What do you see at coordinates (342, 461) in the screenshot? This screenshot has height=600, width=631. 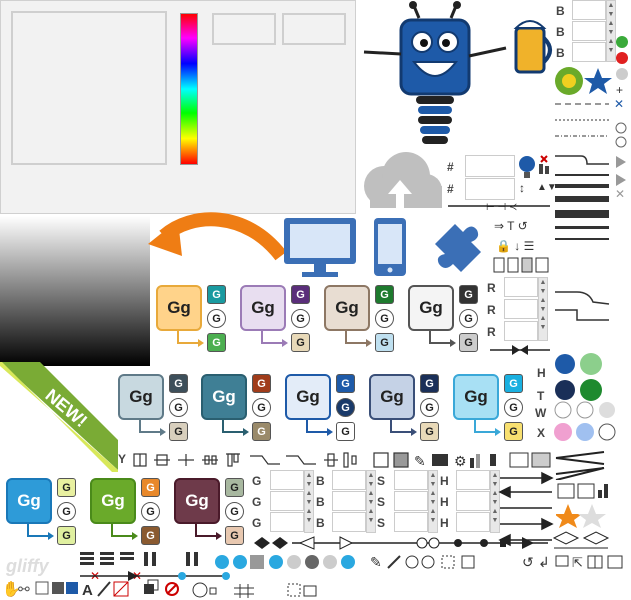 I see `toolbar-row-1: ✎ ⚙` at bounding box center [342, 461].